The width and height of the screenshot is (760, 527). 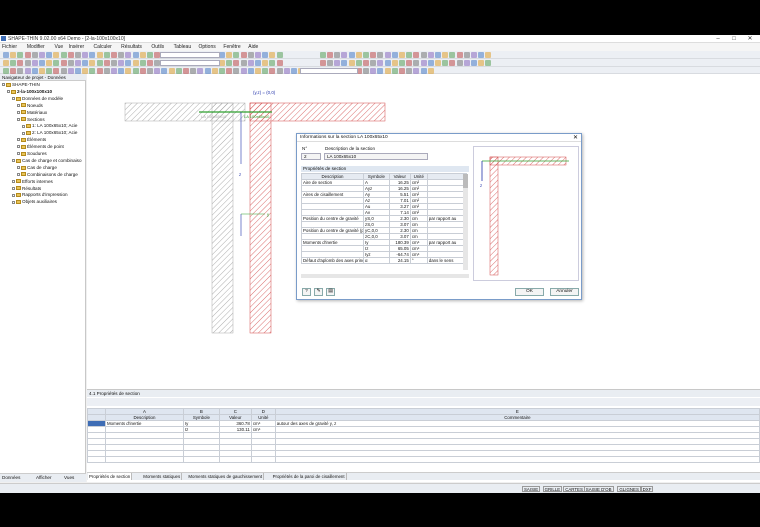 I want to click on tab-afficher: Afficher, so click(x=44, y=477).